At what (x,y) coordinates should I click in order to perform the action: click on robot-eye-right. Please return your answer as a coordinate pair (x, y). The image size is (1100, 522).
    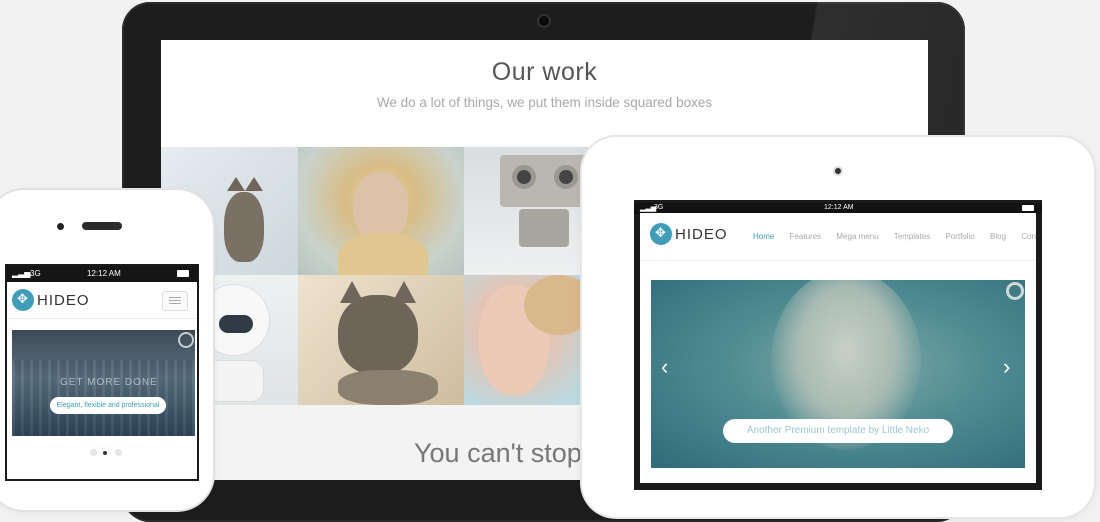
    Looking at the image, I should click on (566, 177).